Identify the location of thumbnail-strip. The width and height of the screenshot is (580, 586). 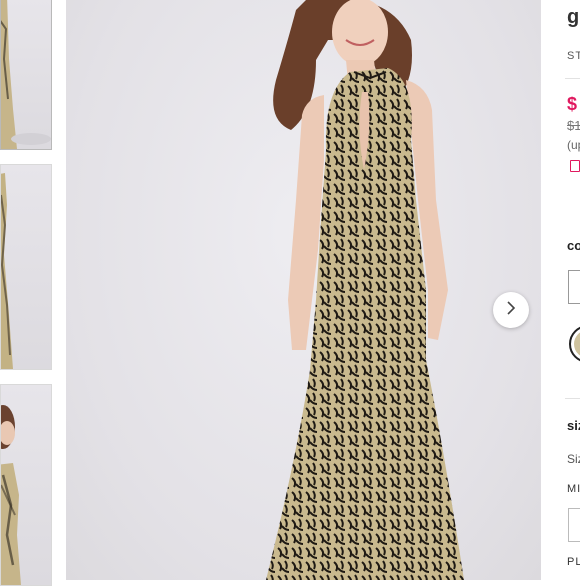
(26, 293).